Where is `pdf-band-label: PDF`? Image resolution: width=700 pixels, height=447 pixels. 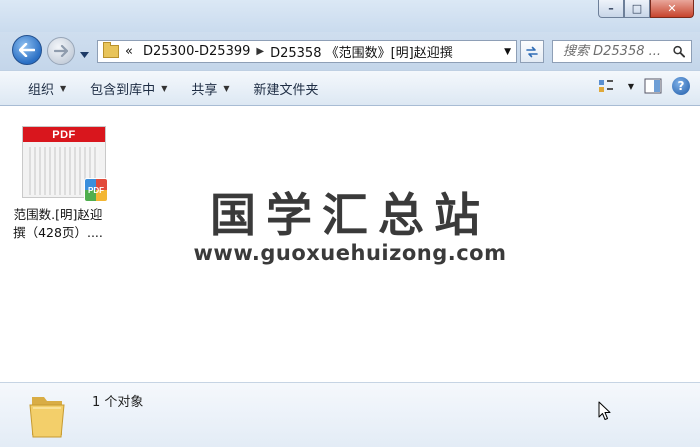
pdf-band-label: PDF is located at coordinates (64, 134).